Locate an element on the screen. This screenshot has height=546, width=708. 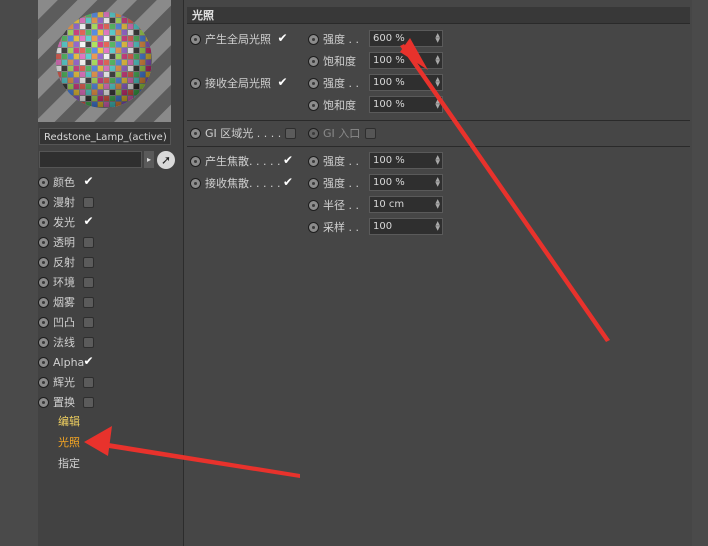
gi-receive-row: 接收全局光照 ✔ is located at coordinates (239, 83).